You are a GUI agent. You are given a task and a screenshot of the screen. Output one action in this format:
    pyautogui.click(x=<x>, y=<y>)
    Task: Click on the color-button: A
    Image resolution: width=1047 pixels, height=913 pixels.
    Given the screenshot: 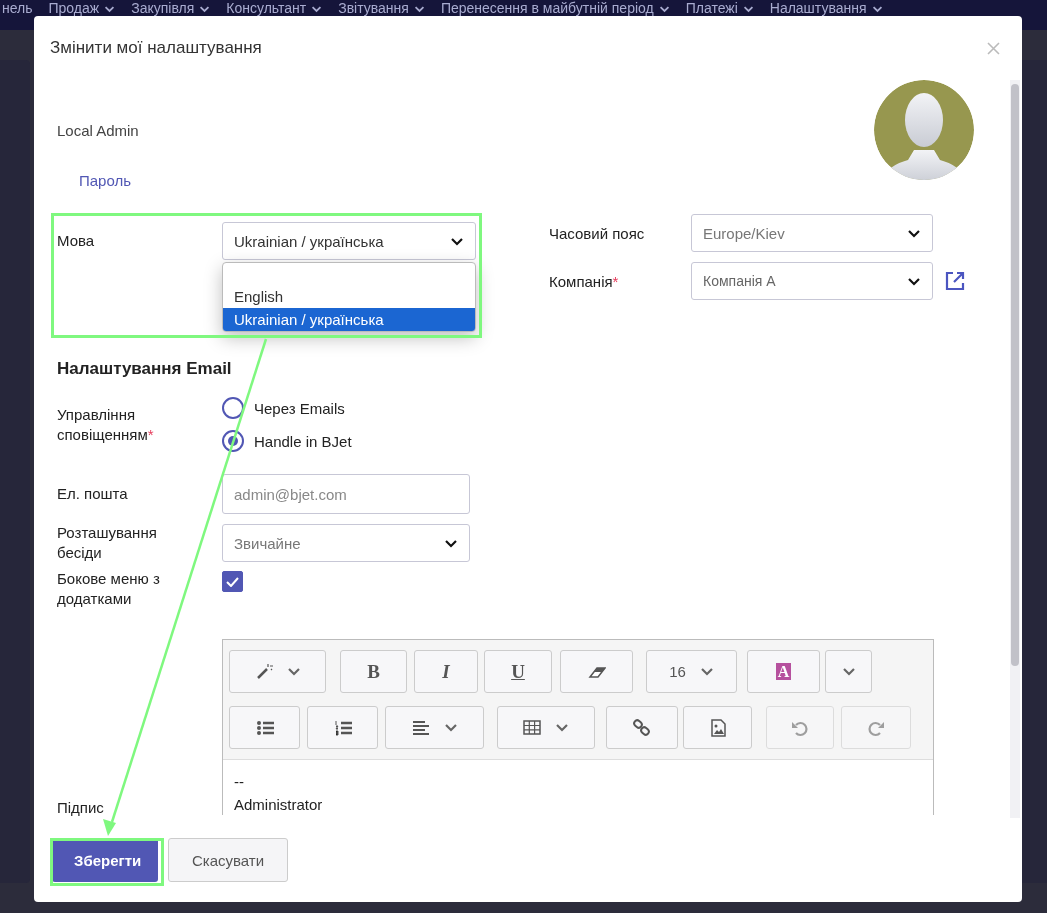 What is the action you would take?
    pyautogui.click(x=783, y=671)
    